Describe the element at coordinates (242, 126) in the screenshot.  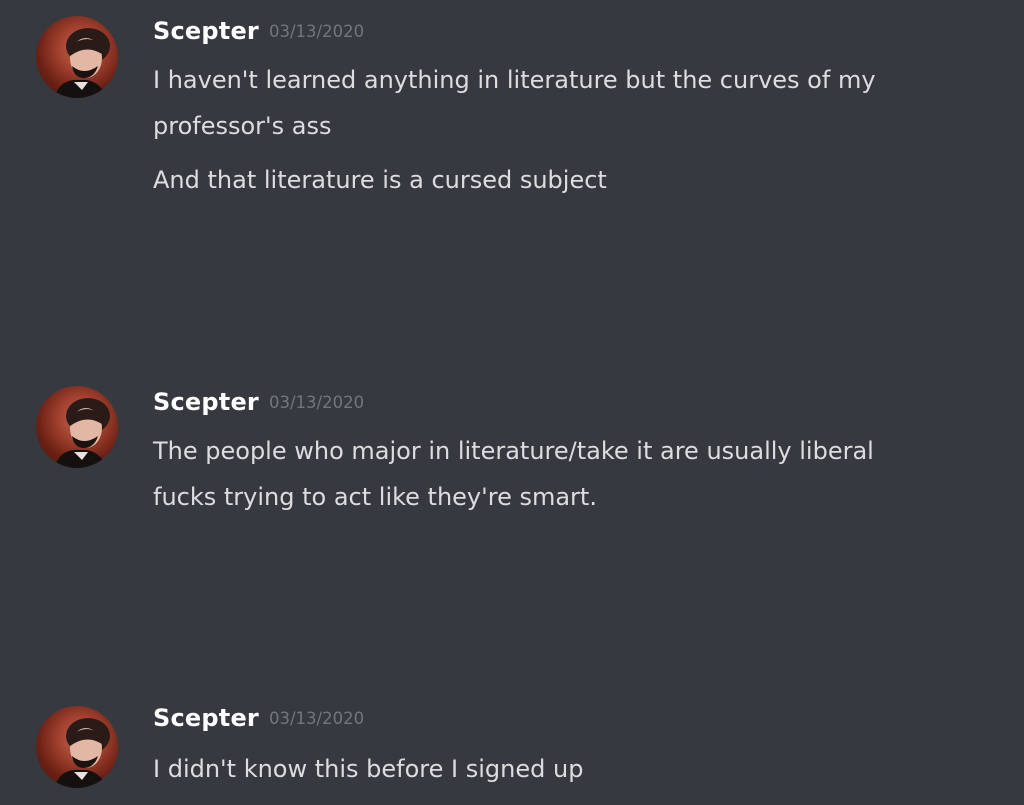
I see `message-text: professor's ass` at that location.